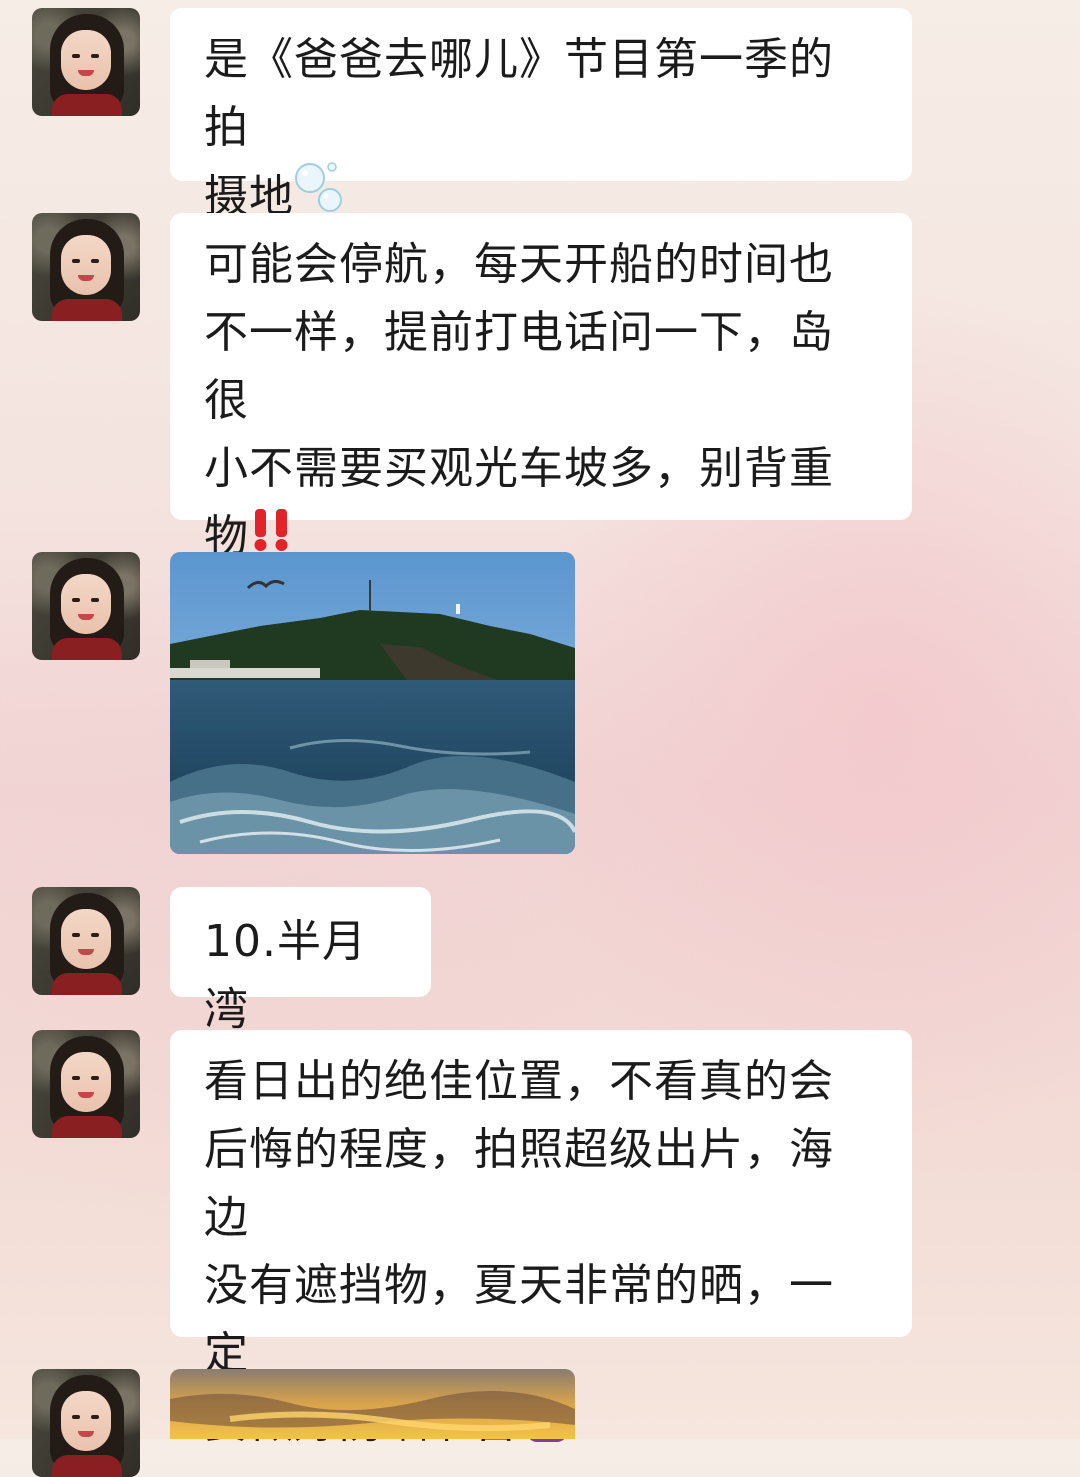 Image resolution: width=1080 pixels, height=1477 pixels. Describe the element at coordinates (285, 975) in the screenshot. I see `message-text: 10.半月湾` at that location.